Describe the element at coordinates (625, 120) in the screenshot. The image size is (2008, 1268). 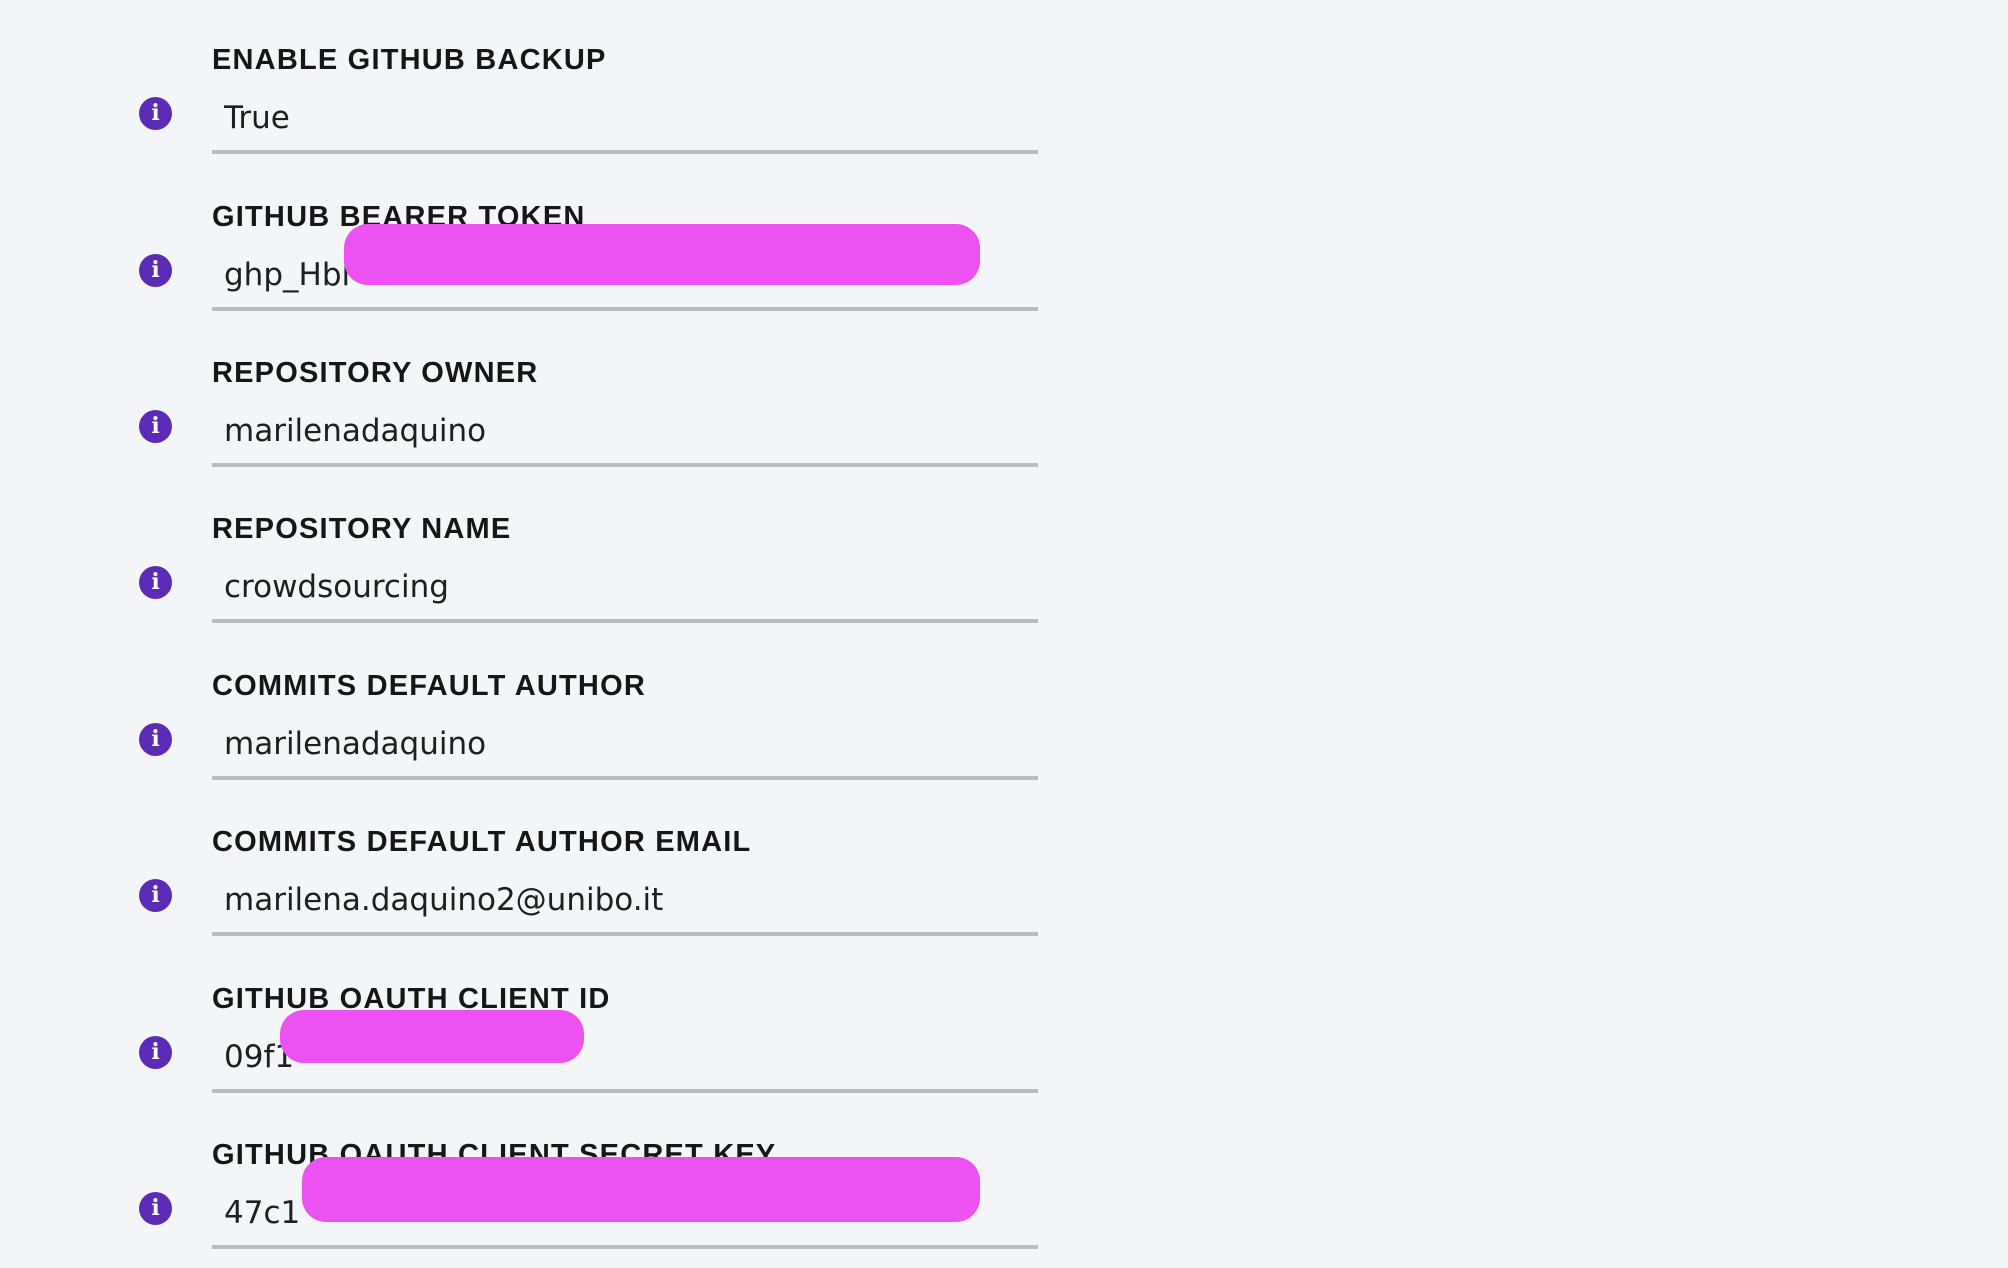
I see `enable-github-backup-input` at that location.